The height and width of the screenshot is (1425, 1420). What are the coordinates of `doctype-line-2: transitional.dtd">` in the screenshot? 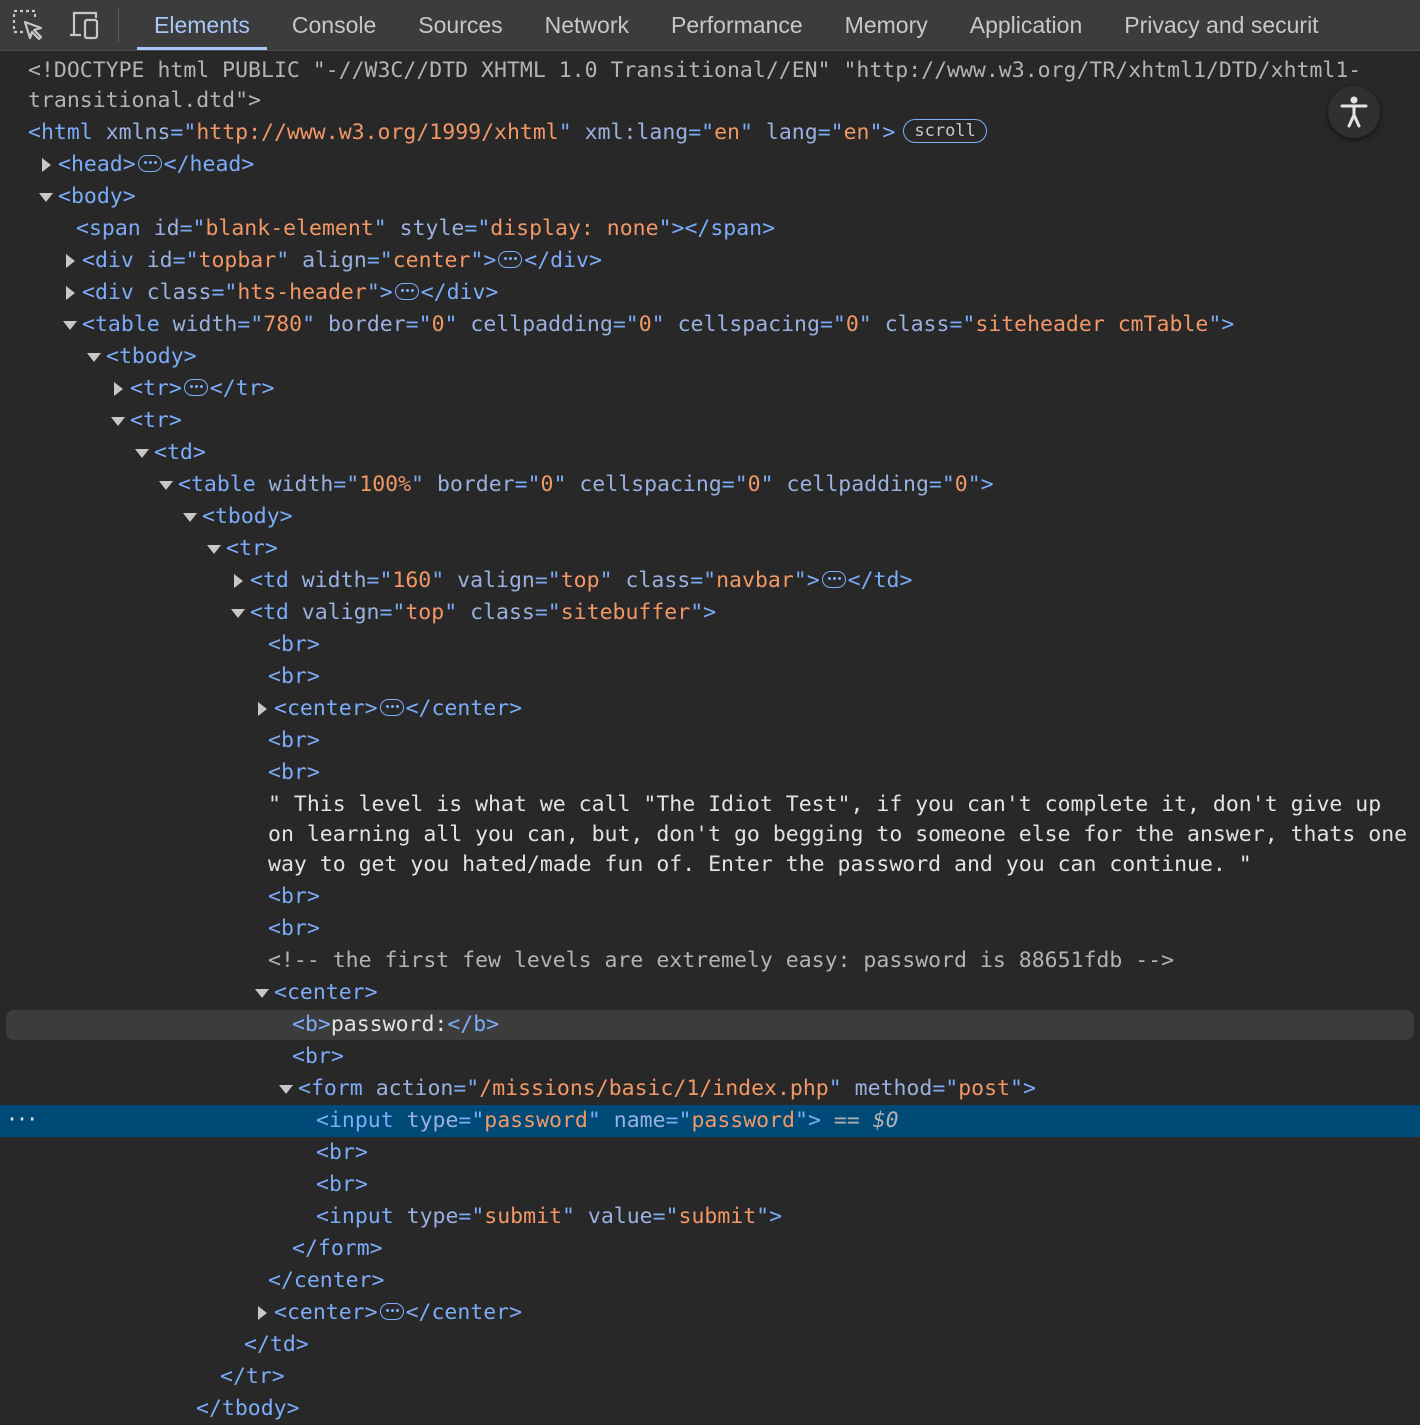 It's located at (144, 100).